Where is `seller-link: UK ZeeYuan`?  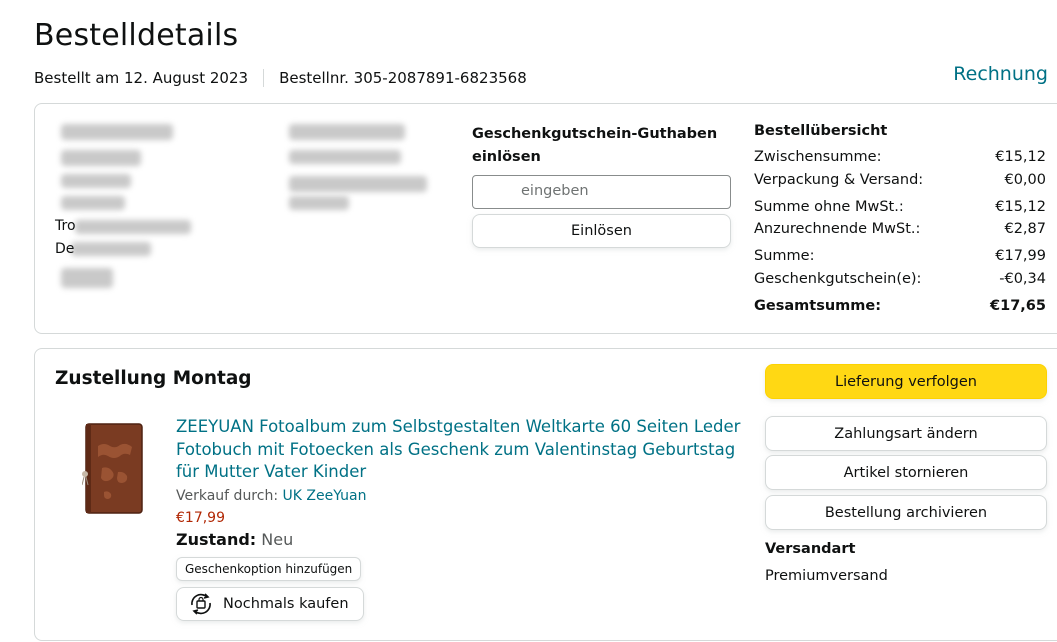 seller-link: UK ZeeYuan is located at coordinates (325, 496).